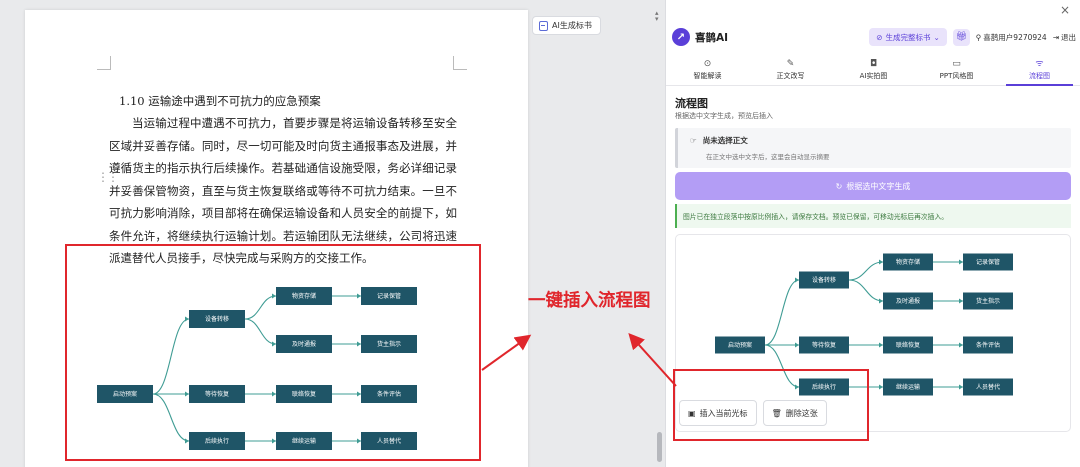 This screenshot has width=1080, height=467. What do you see at coordinates (681, 37) in the screenshot?
I see `brand-logo-icon: ↗` at bounding box center [681, 37].